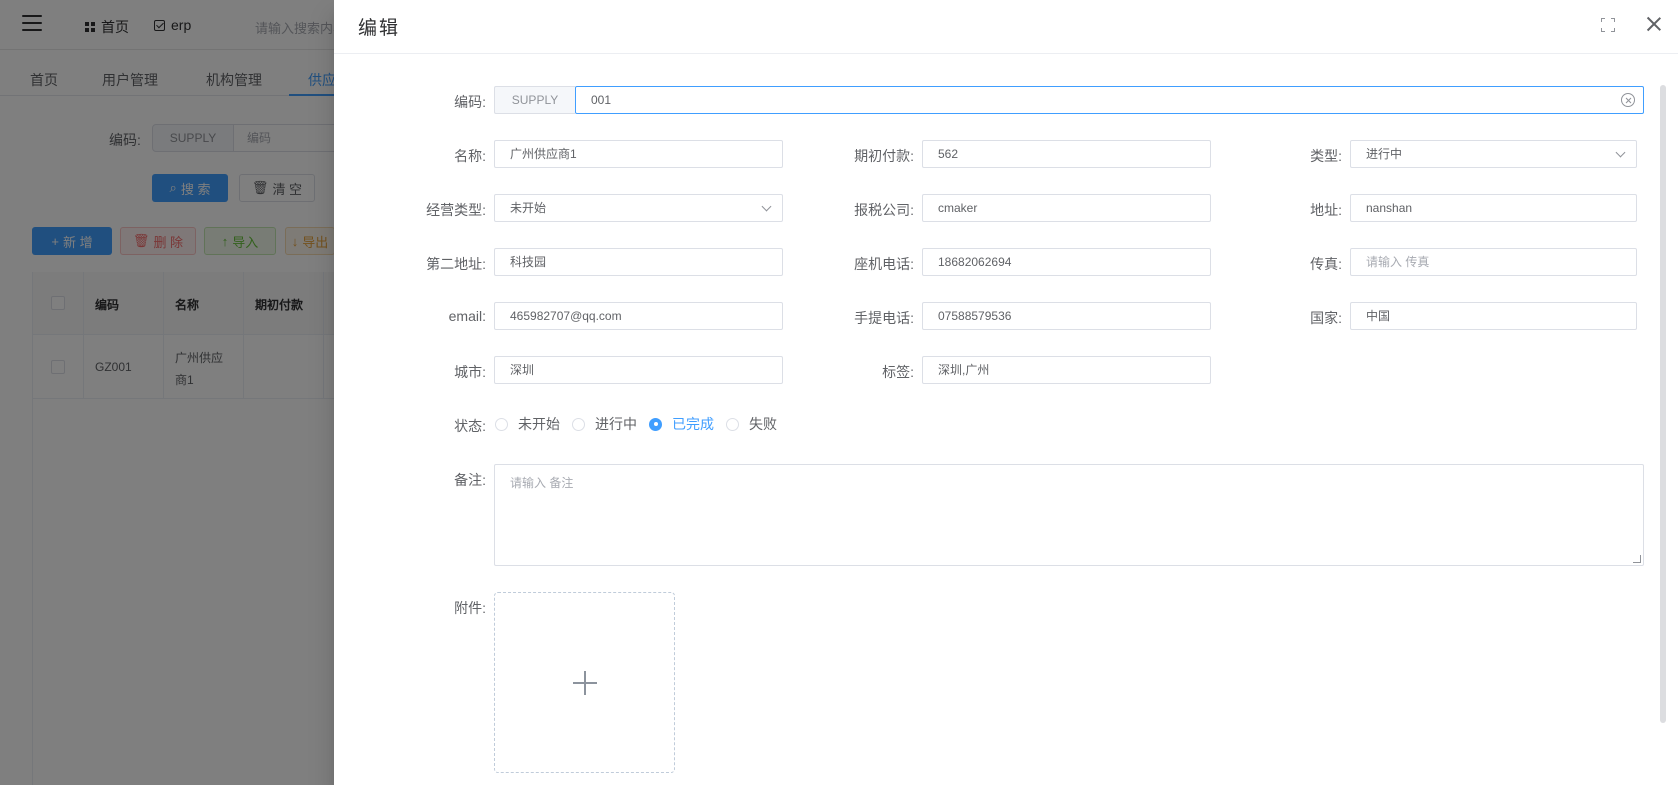 Image resolution: width=1678 pixels, height=785 pixels. What do you see at coordinates (1066, 154) in the screenshot?
I see `initial-payment-input: 562` at bounding box center [1066, 154].